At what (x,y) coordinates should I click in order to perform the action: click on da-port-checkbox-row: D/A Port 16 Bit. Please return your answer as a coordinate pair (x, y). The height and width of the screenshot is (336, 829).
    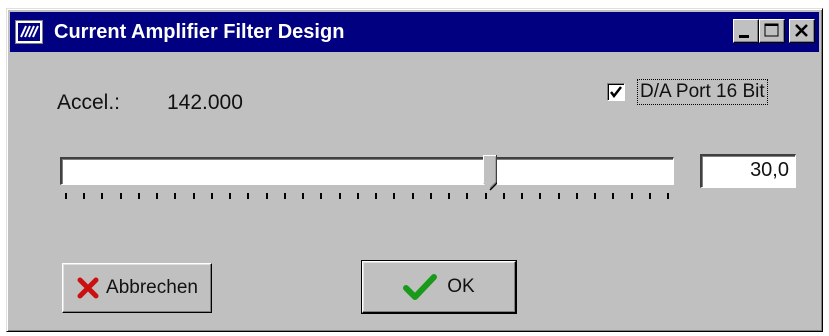
    Looking at the image, I should click on (687, 92).